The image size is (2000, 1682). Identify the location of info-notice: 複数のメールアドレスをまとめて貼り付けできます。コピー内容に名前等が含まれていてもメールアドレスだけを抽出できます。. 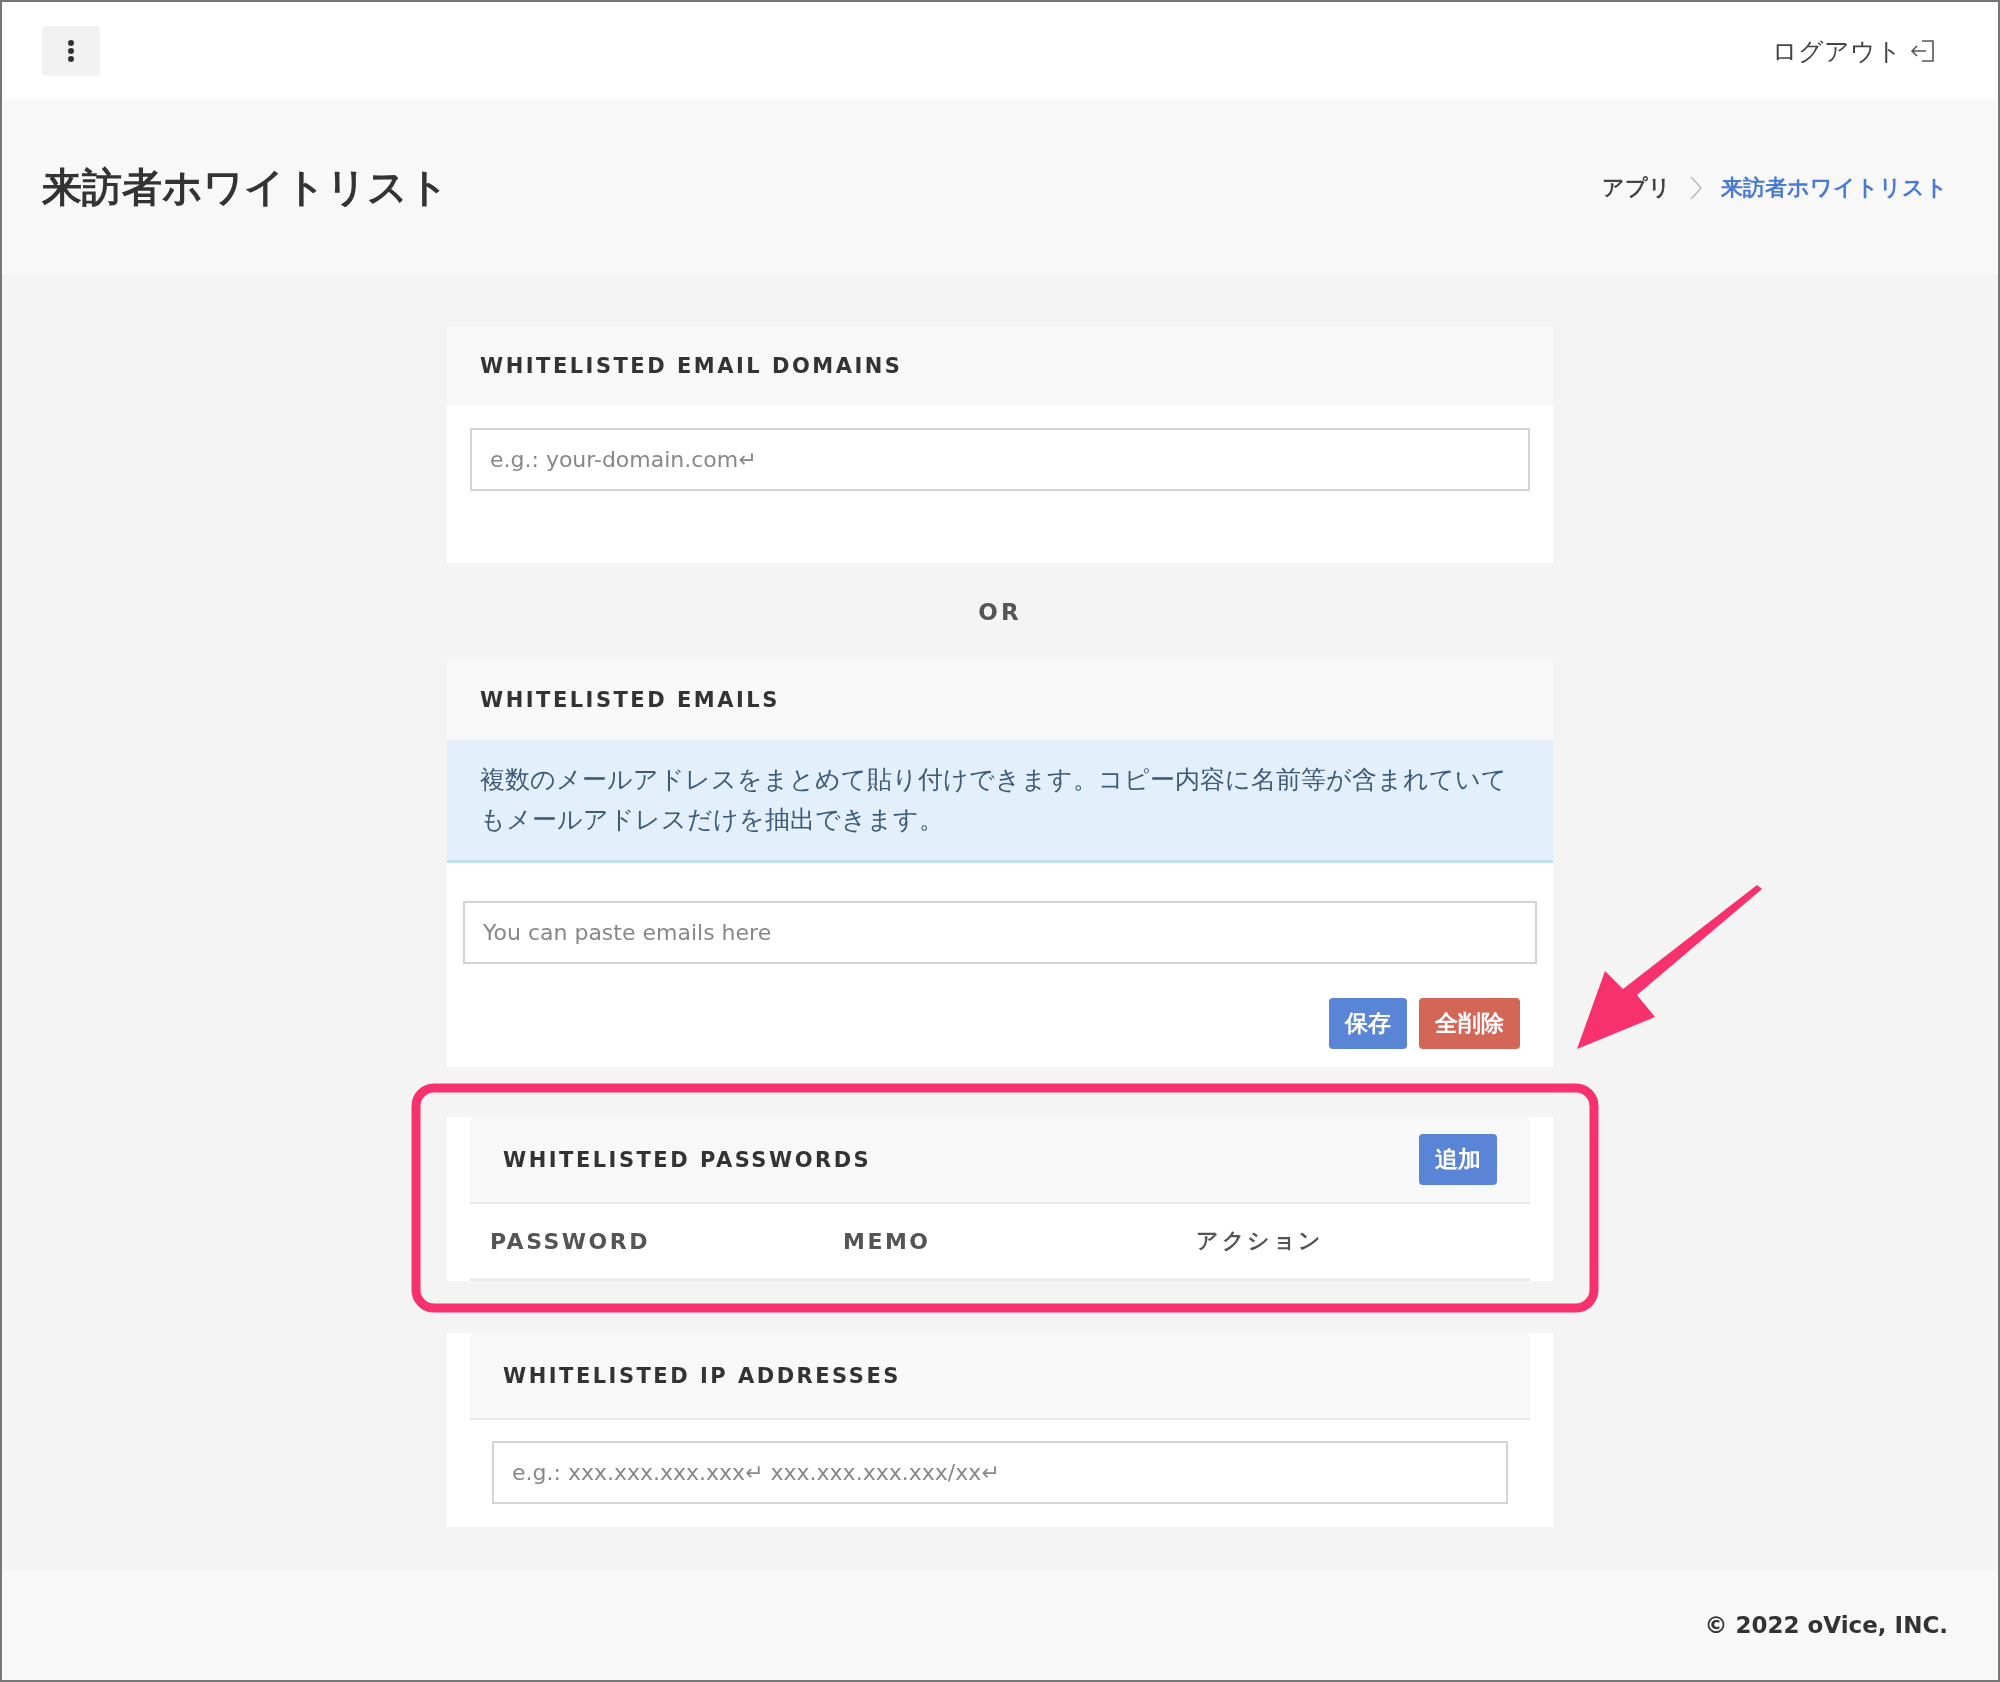
(1000, 801).